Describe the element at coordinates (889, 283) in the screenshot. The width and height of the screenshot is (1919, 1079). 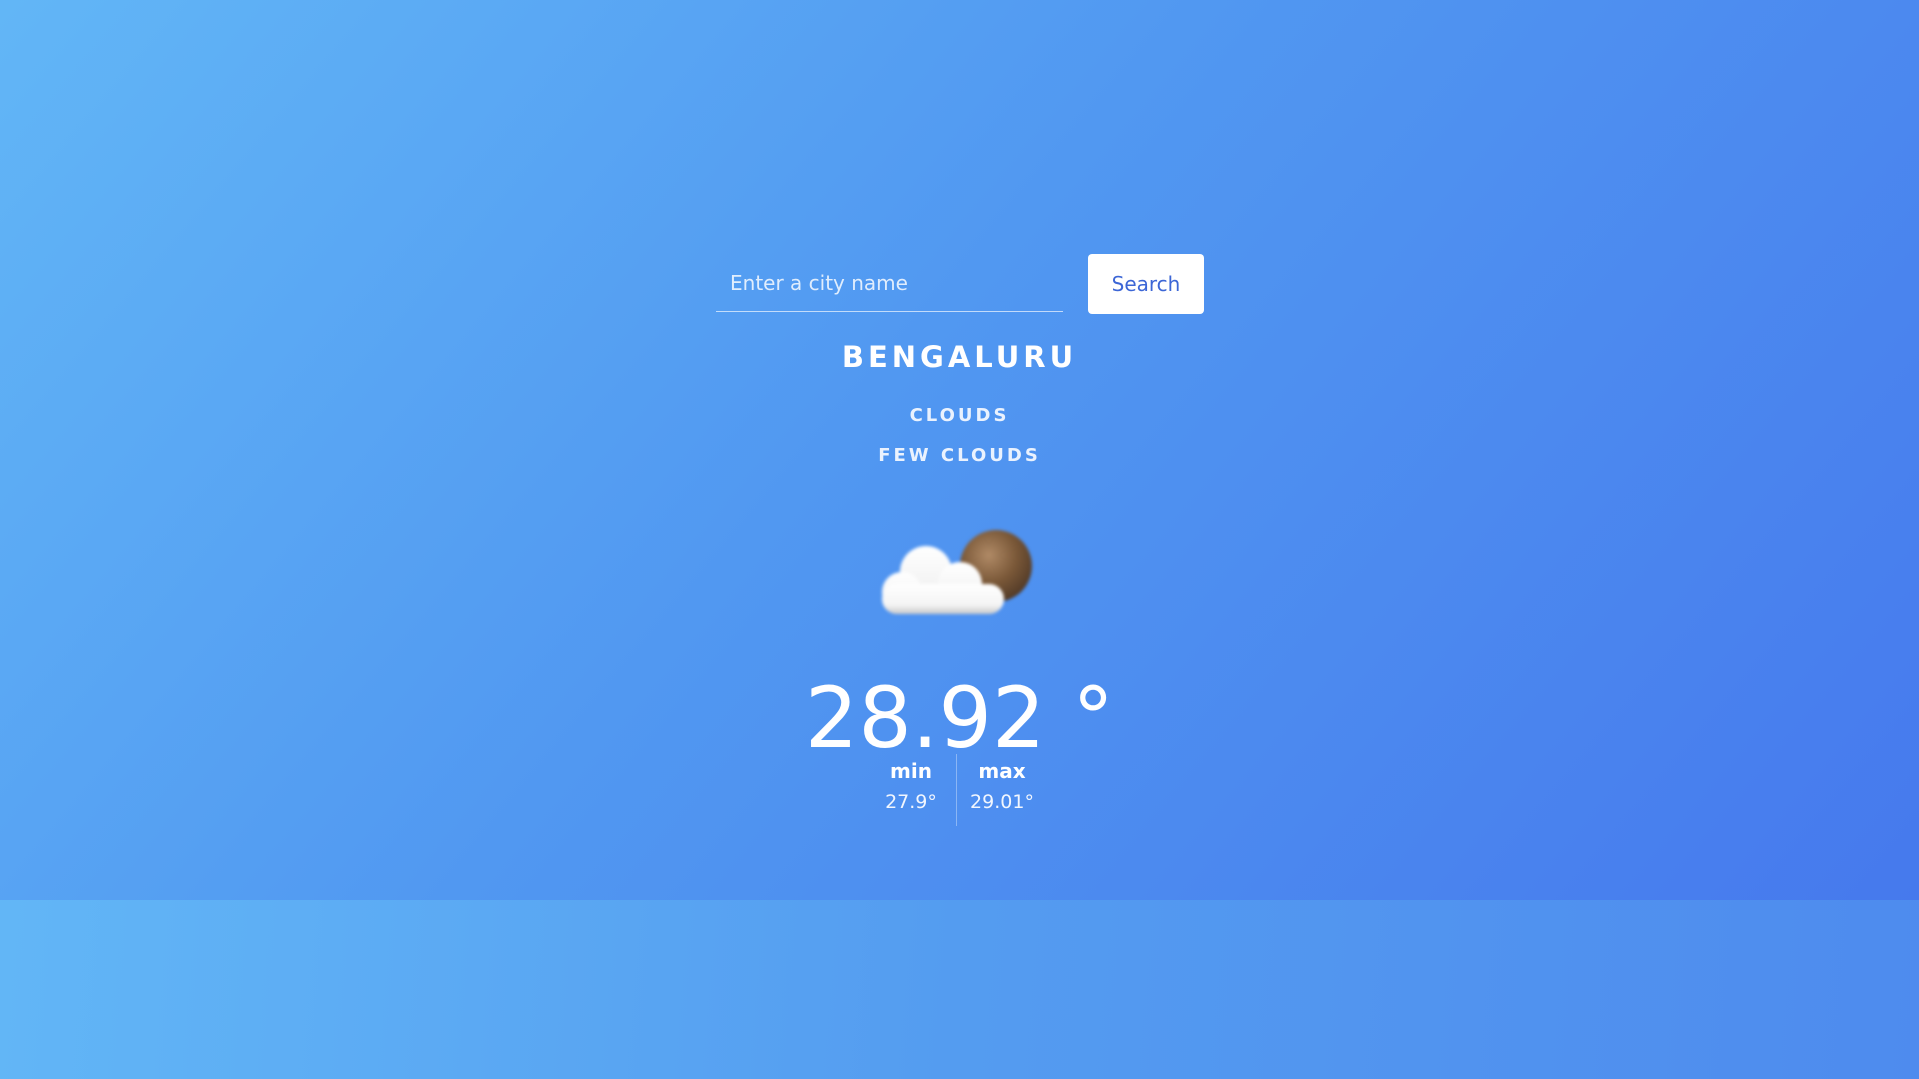
I see `city-search-input` at that location.